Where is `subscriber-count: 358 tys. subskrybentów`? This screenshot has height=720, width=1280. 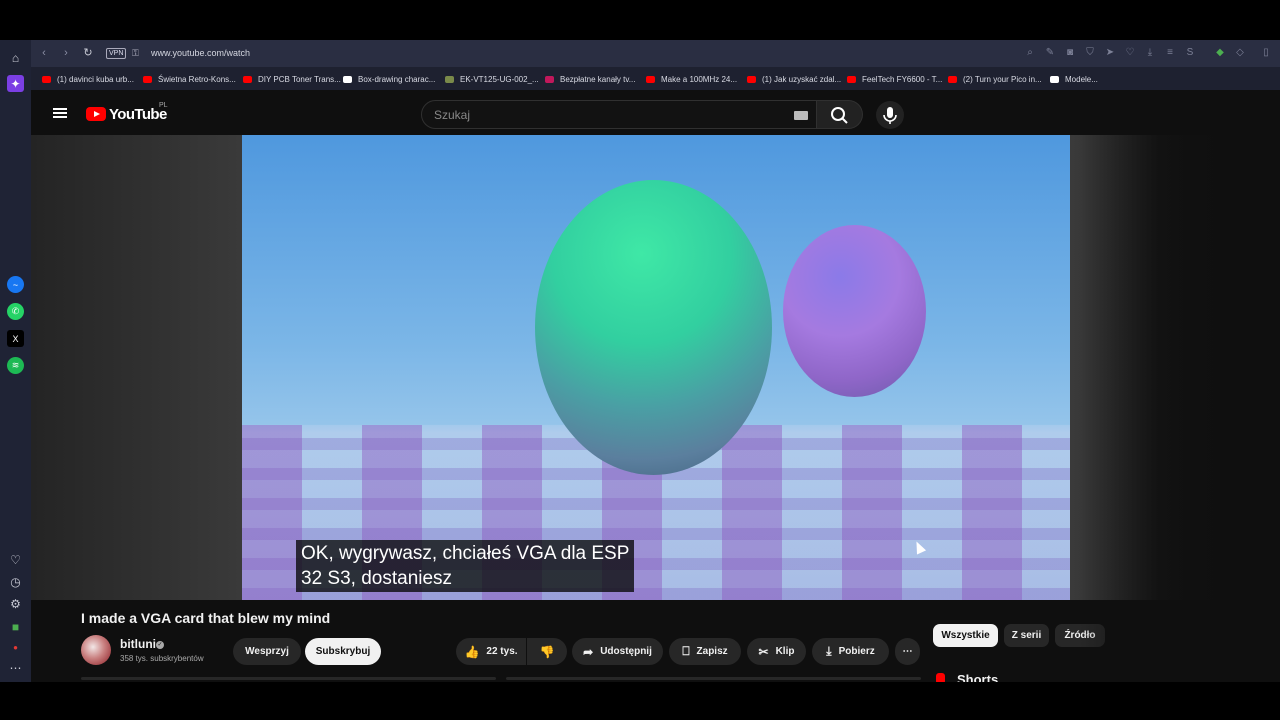 subscriber-count: 358 tys. subskrybentów is located at coordinates (162, 658).